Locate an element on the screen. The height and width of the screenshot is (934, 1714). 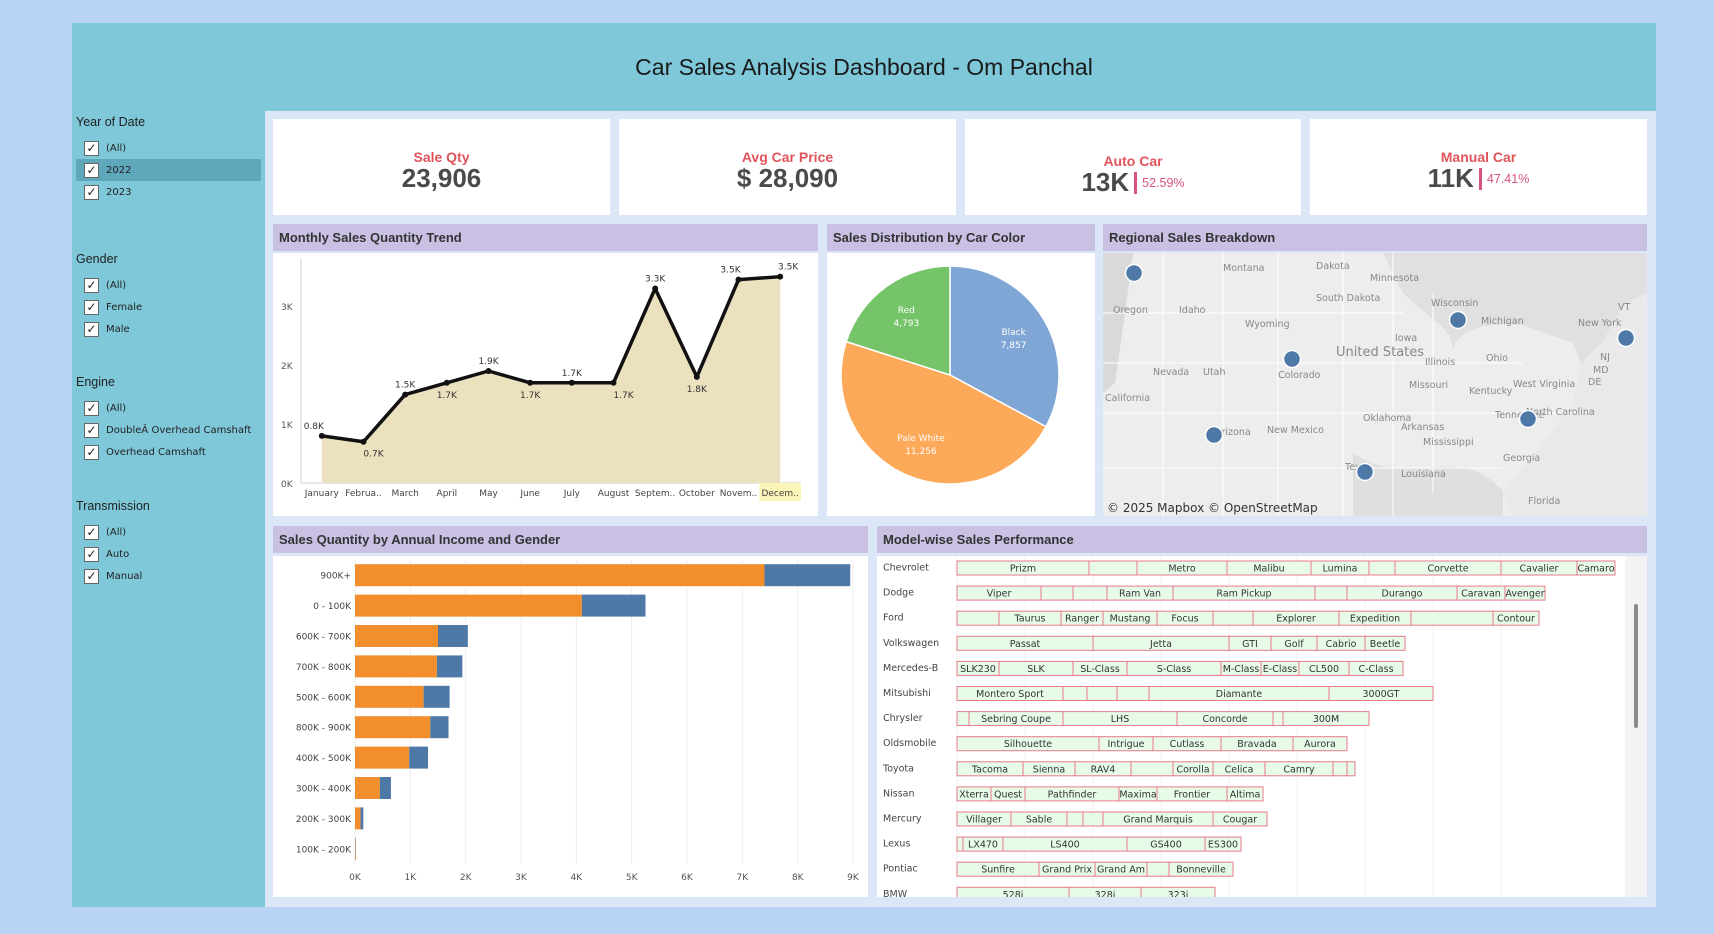
kpi-sale-qty: Sale Qty 23,906 is located at coordinates (441, 167).